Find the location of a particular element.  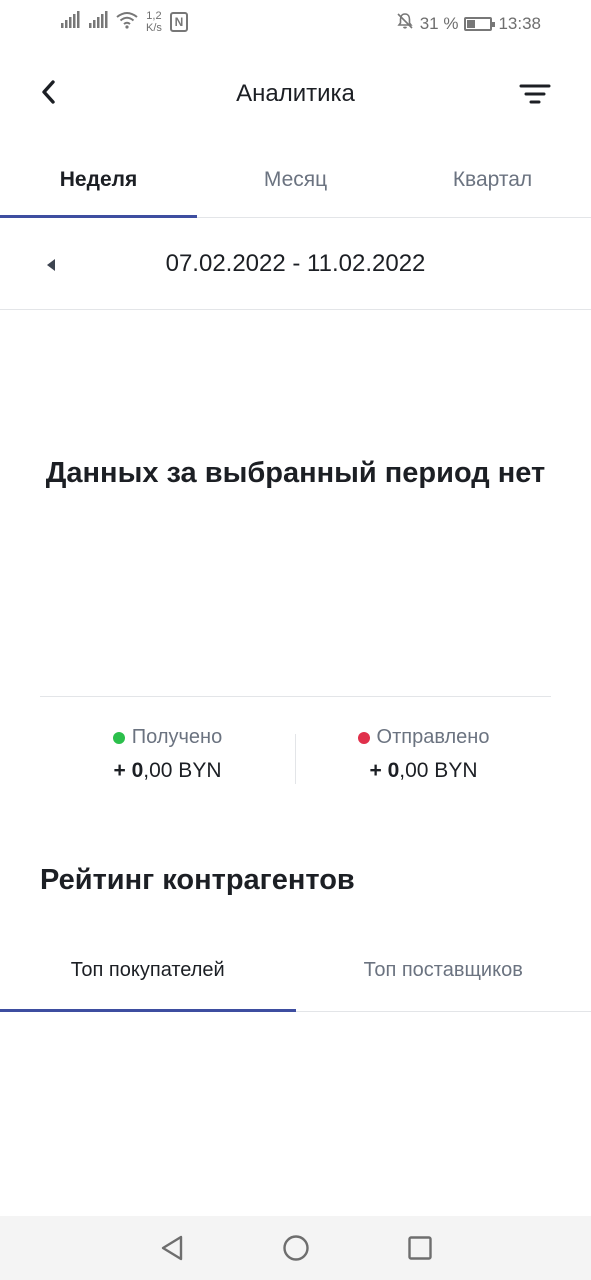

network-speed-unit: K/s is located at coordinates (154, 28).